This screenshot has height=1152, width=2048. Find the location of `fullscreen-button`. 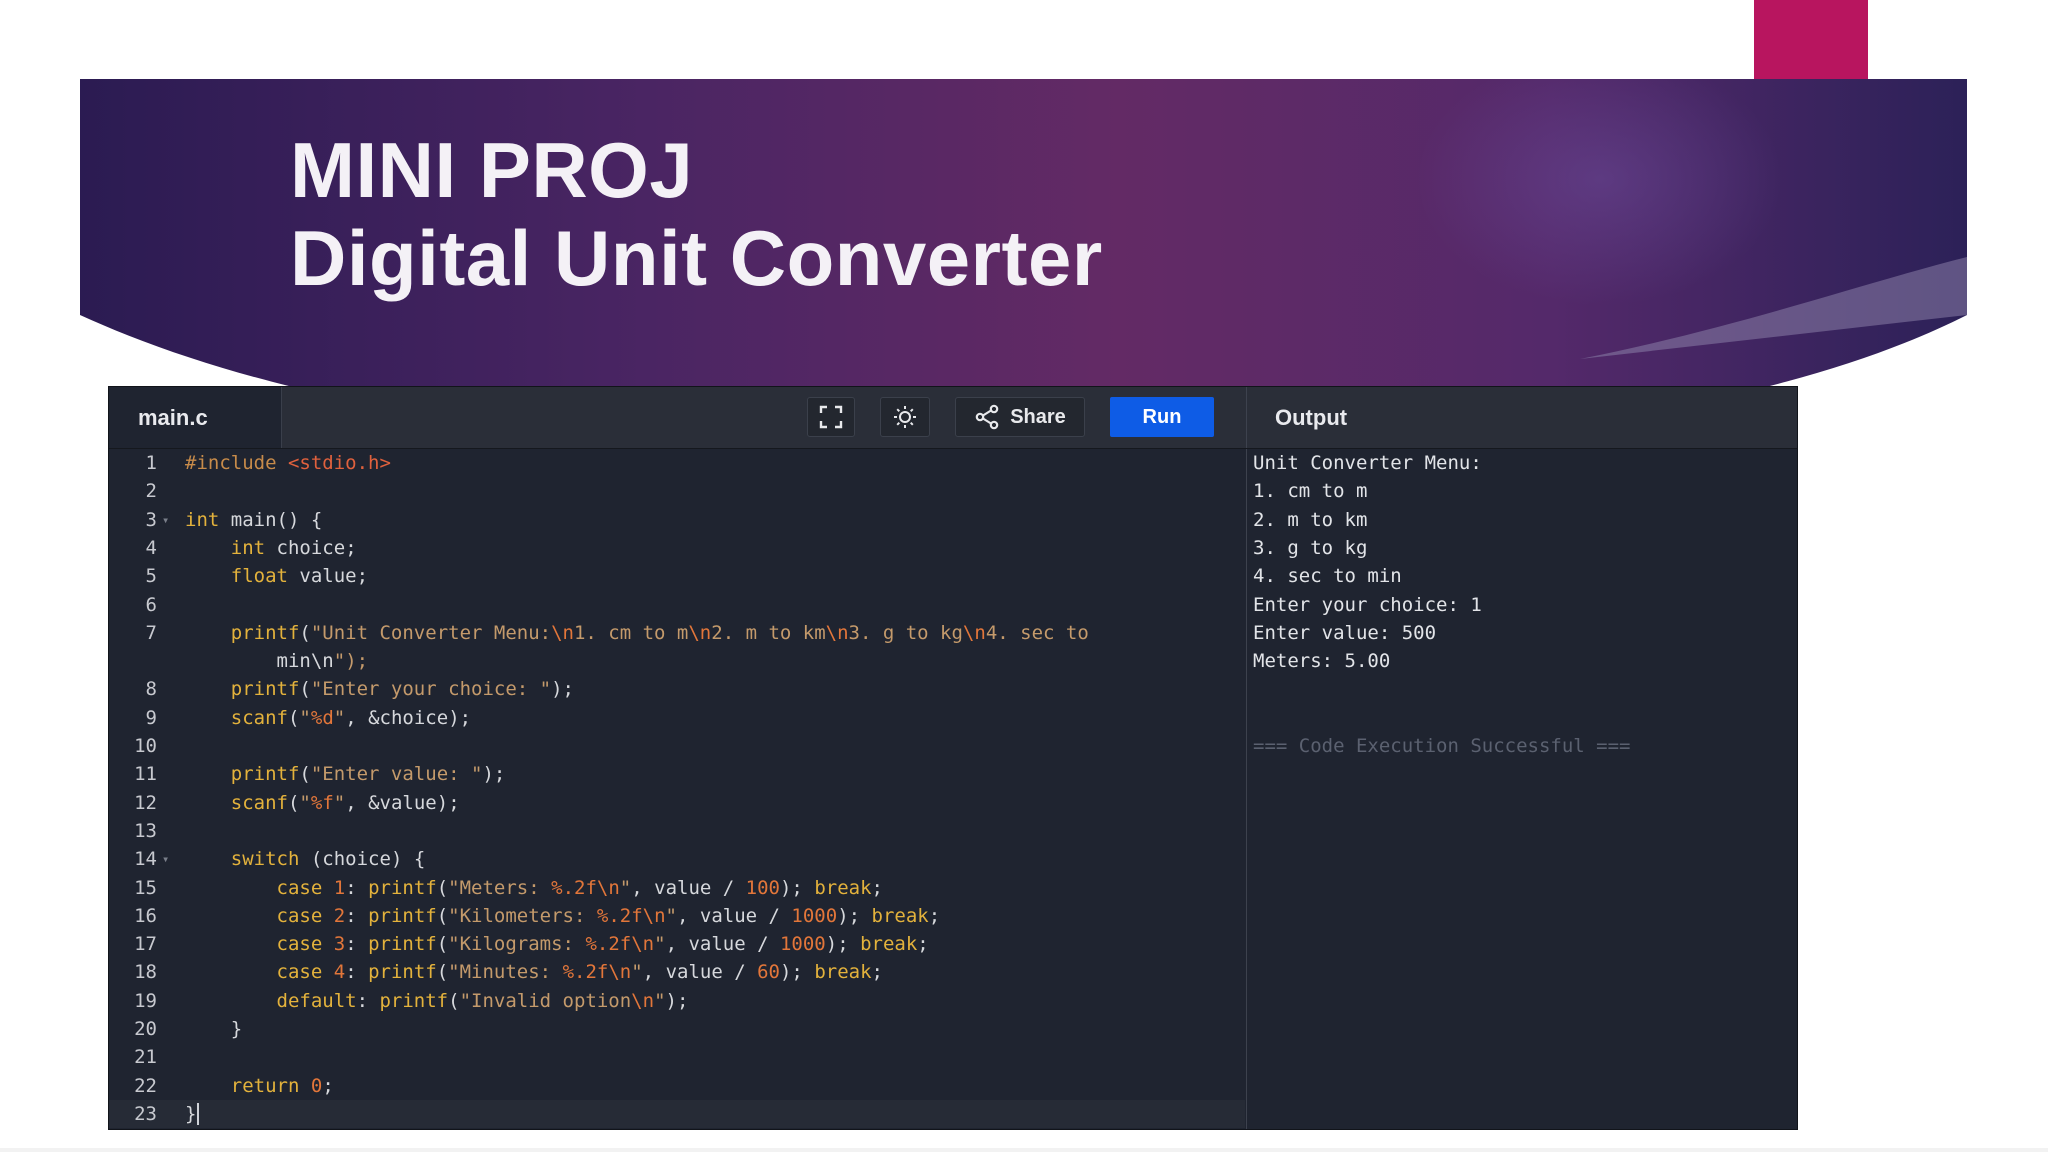

fullscreen-button is located at coordinates (831, 417).